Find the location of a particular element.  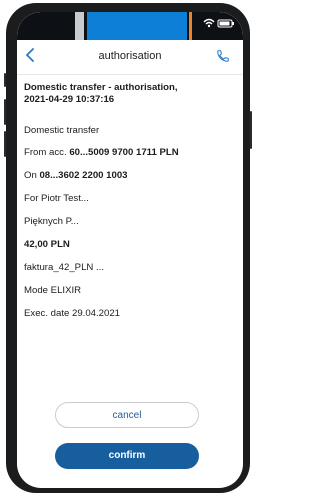

cancel-button: cancel is located at coordinates (127, 415).